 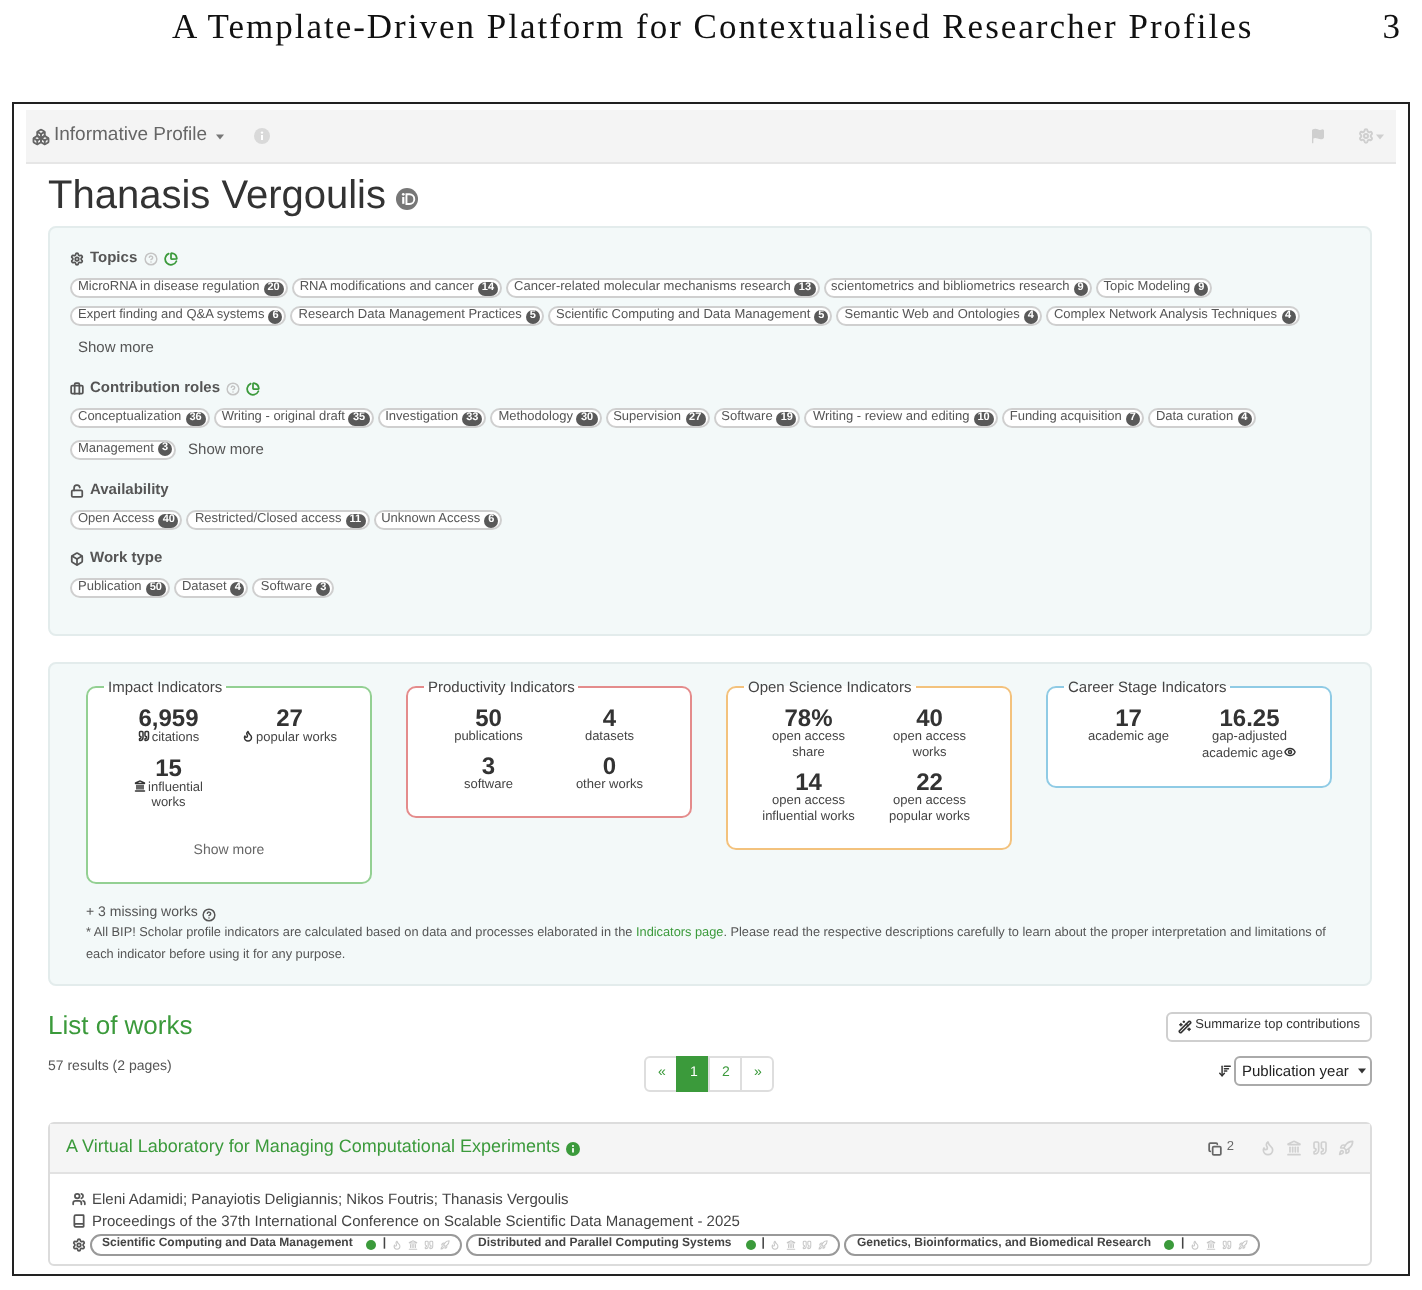 What do you see at coordinates (1290, 752) in the screenshot?
I see `eye-icon` at bounding box center [1290, 752].